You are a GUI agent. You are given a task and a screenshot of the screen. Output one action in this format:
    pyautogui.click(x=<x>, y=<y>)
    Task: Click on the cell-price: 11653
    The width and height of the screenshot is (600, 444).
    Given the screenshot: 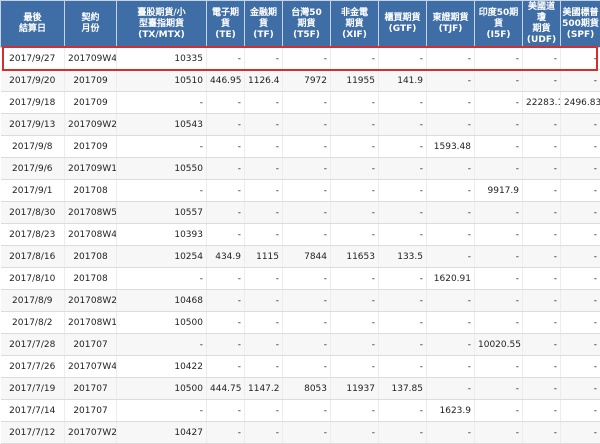 What is the action you would take?
    pyautogui.click(x=355, y=257)
    